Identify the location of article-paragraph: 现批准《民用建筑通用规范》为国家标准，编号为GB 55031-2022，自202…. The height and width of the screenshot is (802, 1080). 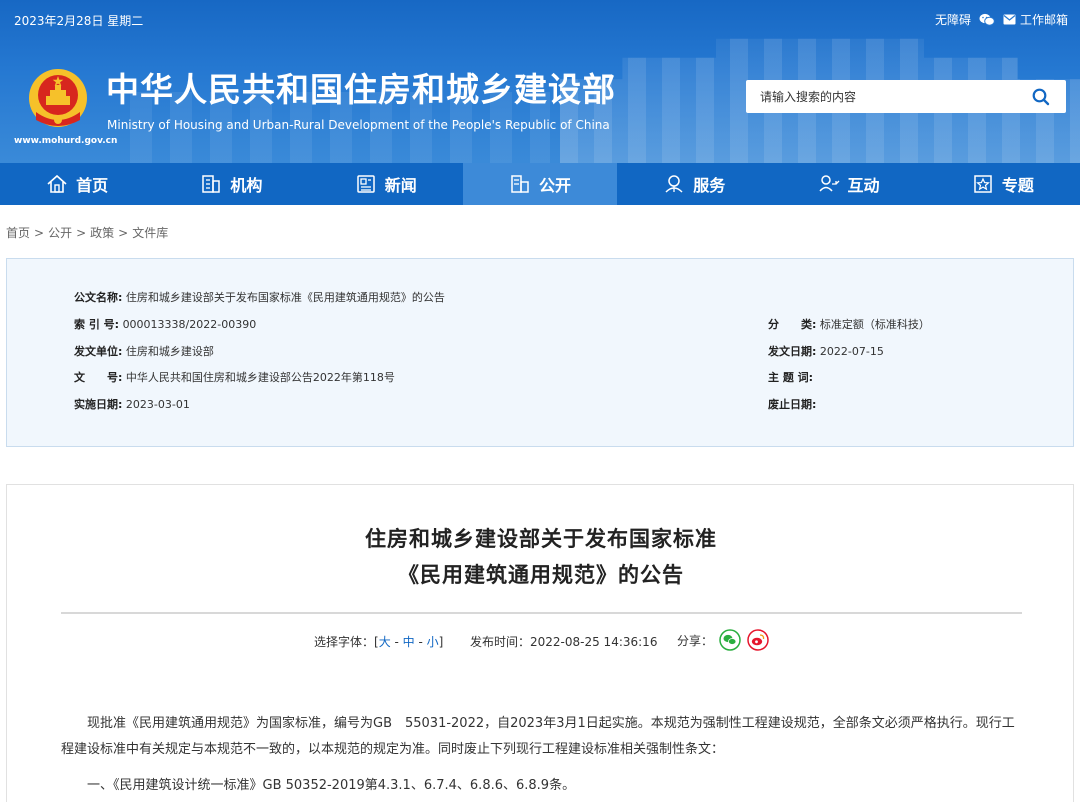
(538, 736).